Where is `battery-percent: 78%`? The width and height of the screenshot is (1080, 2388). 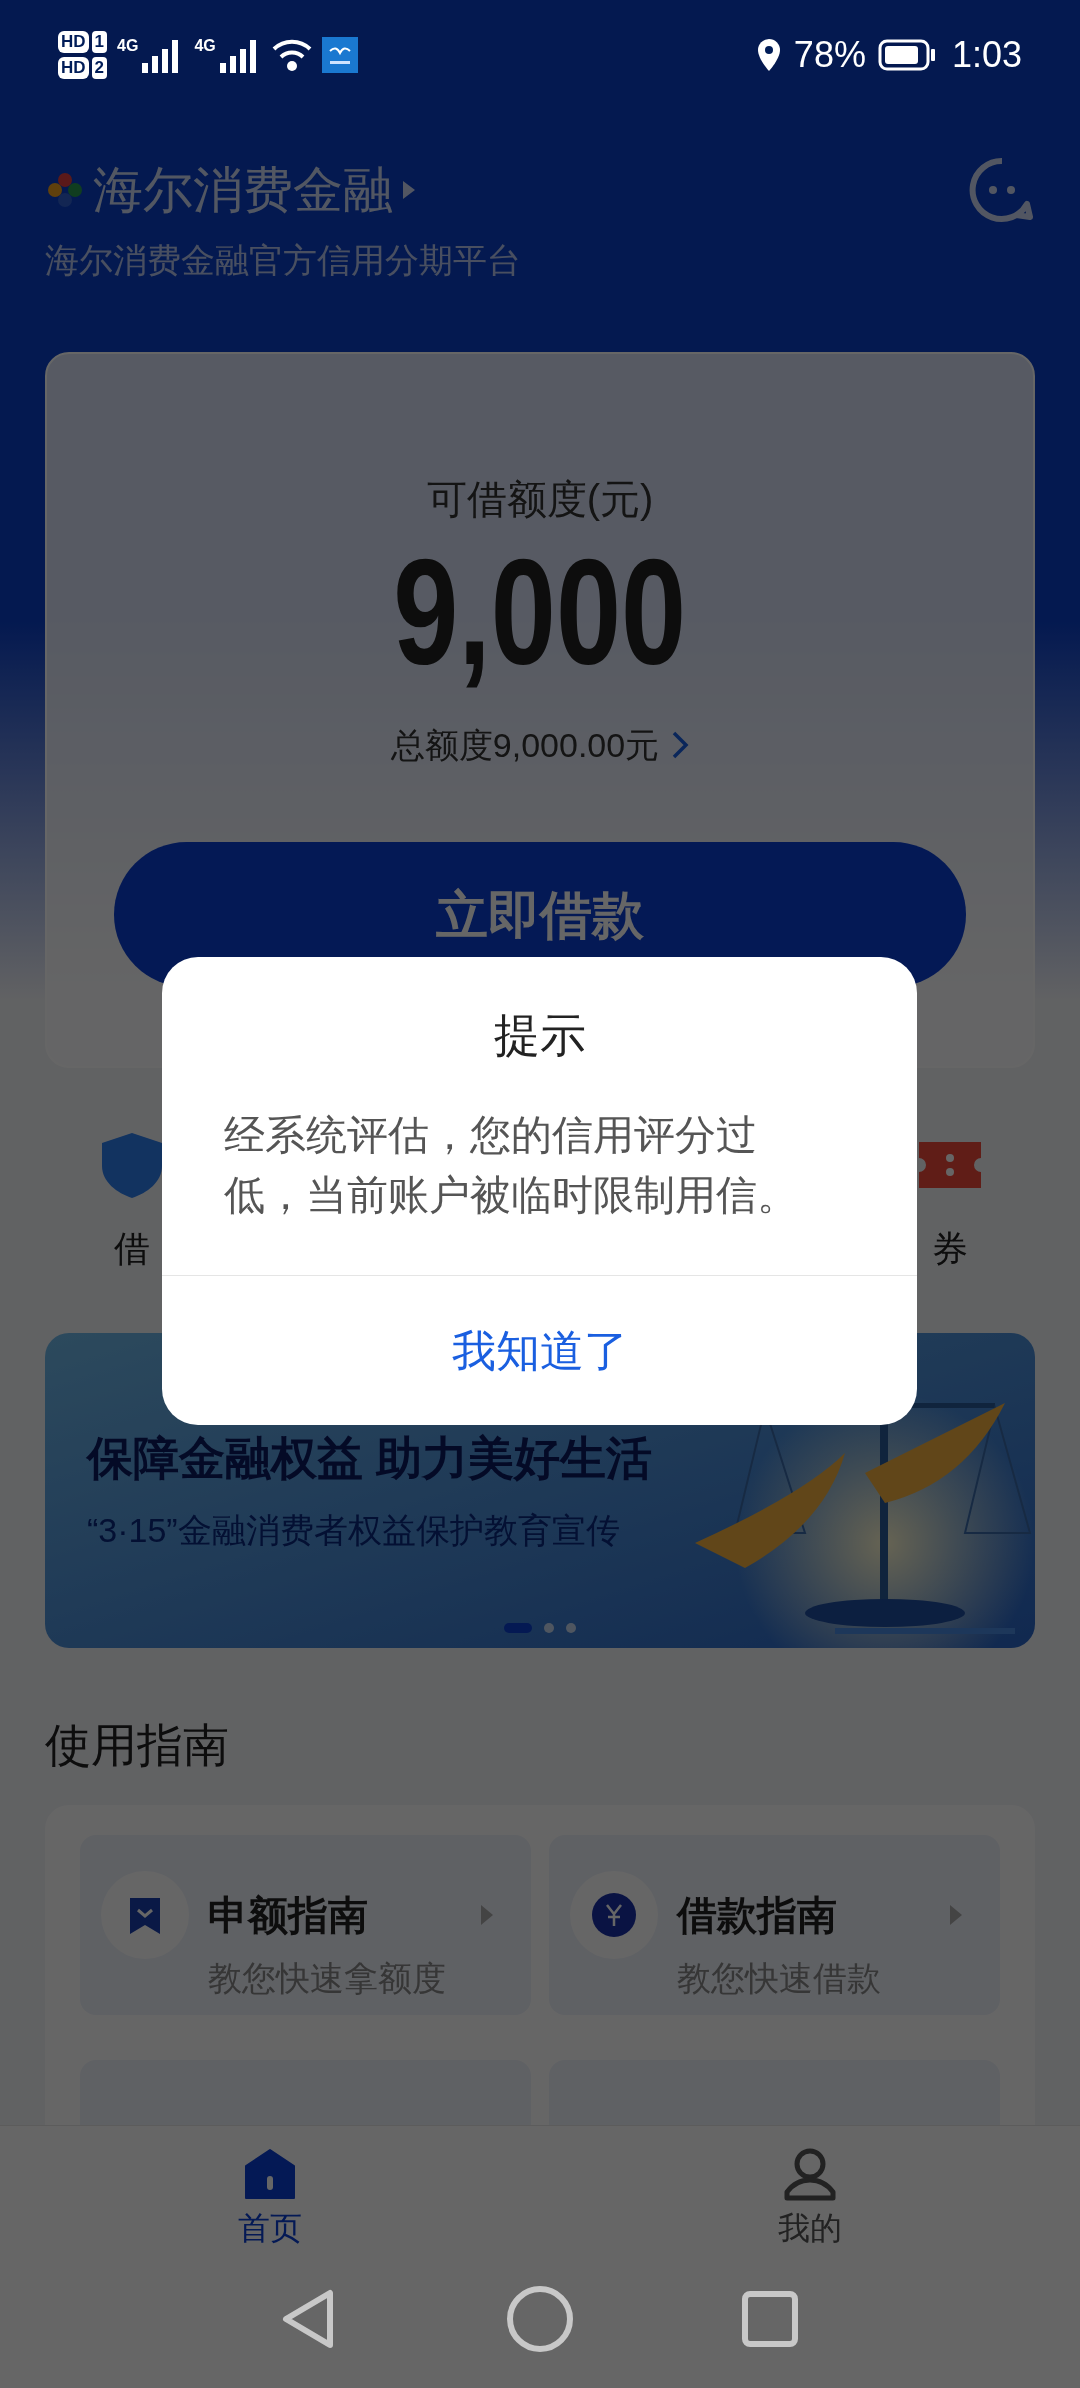 battery-percent: 78% is located at coordinates (829, 55).